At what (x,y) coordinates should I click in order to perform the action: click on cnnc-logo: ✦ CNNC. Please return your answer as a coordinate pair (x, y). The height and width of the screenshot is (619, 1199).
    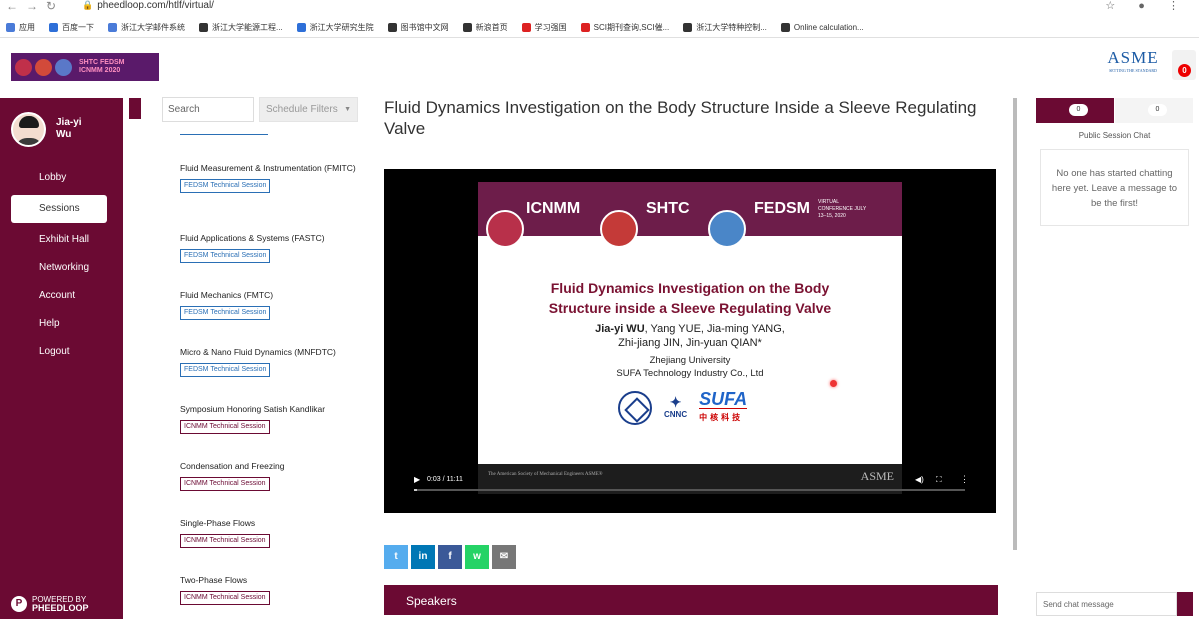
    Looking at the image, I should click on (676, 406).